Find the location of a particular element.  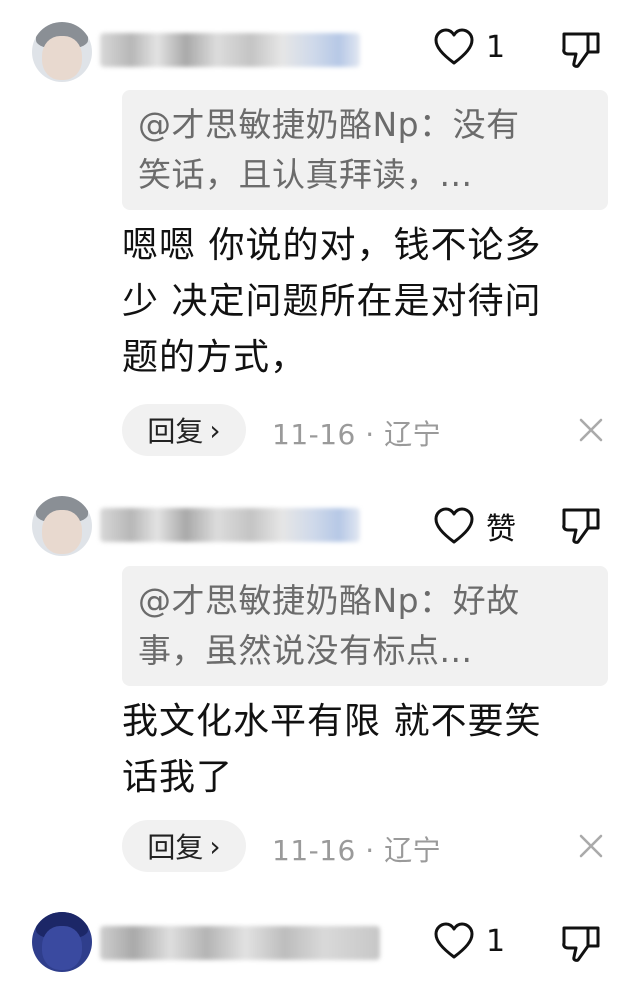

like-button: 赞 is located at coordinates (475, 526).